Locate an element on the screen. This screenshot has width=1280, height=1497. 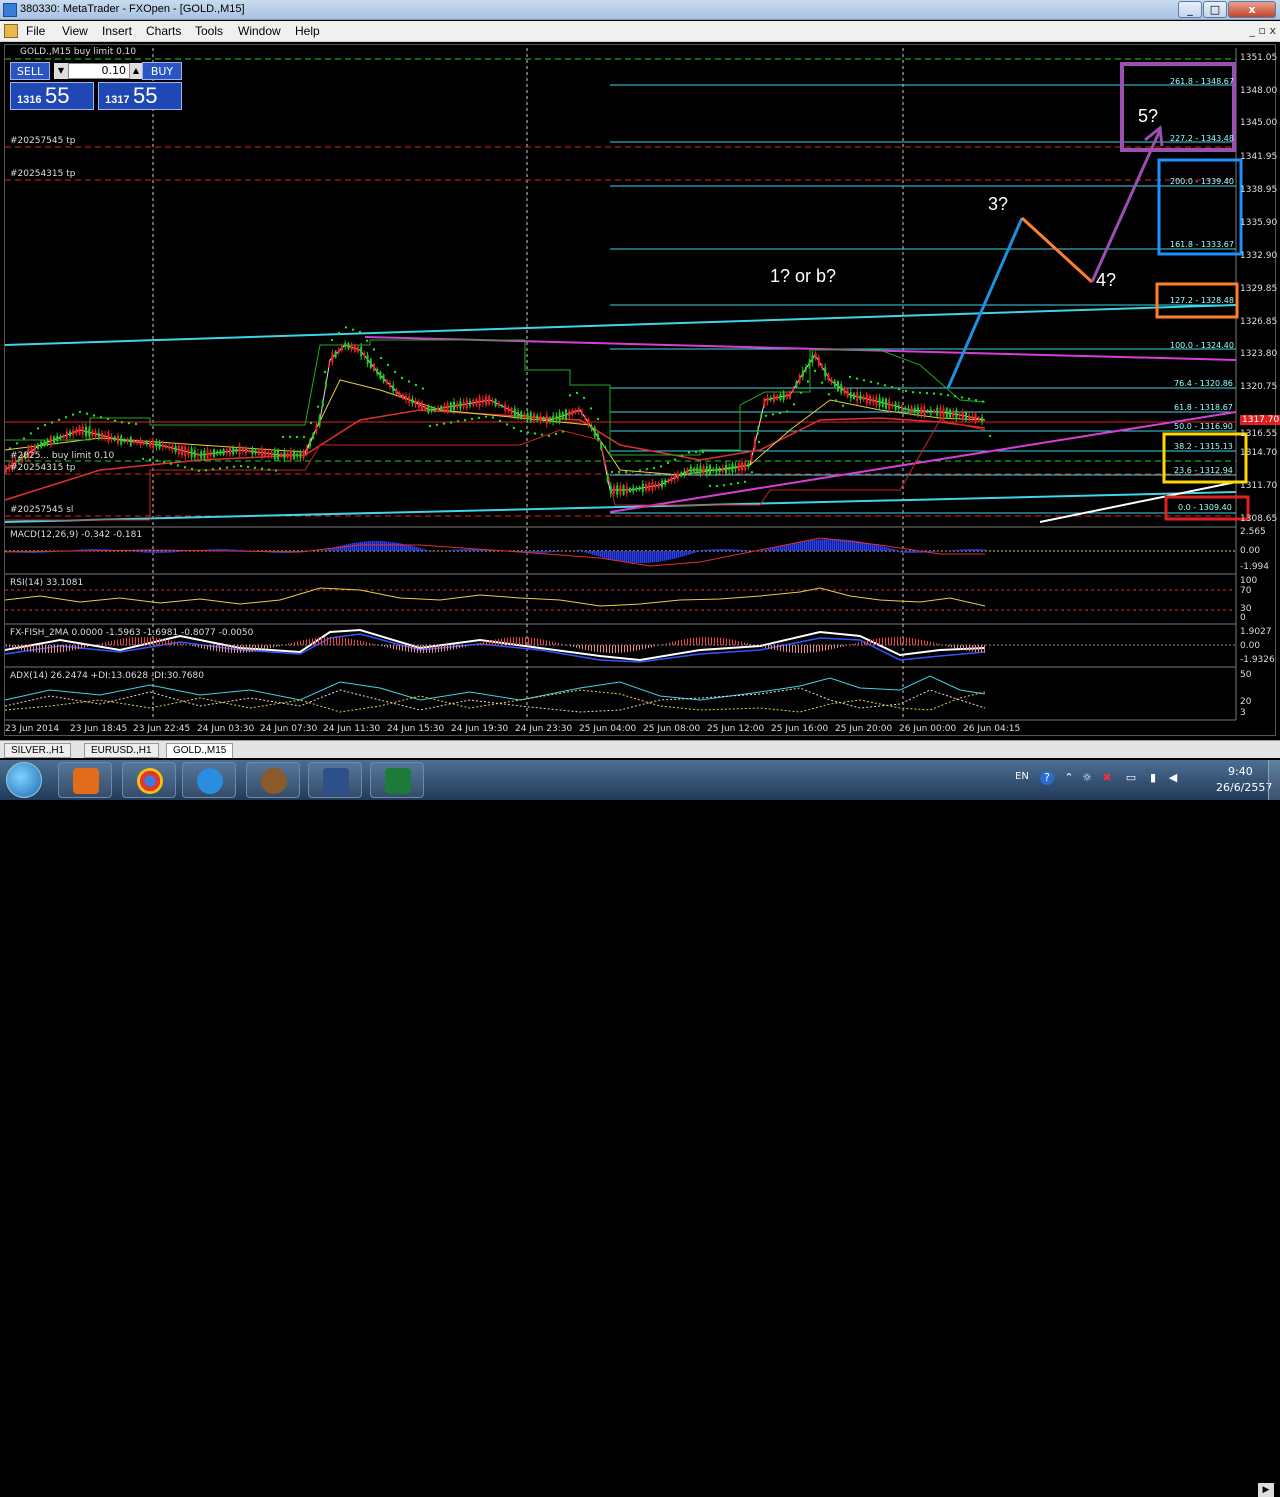
menu-insert: Insert is located at coordinates (117, 31).